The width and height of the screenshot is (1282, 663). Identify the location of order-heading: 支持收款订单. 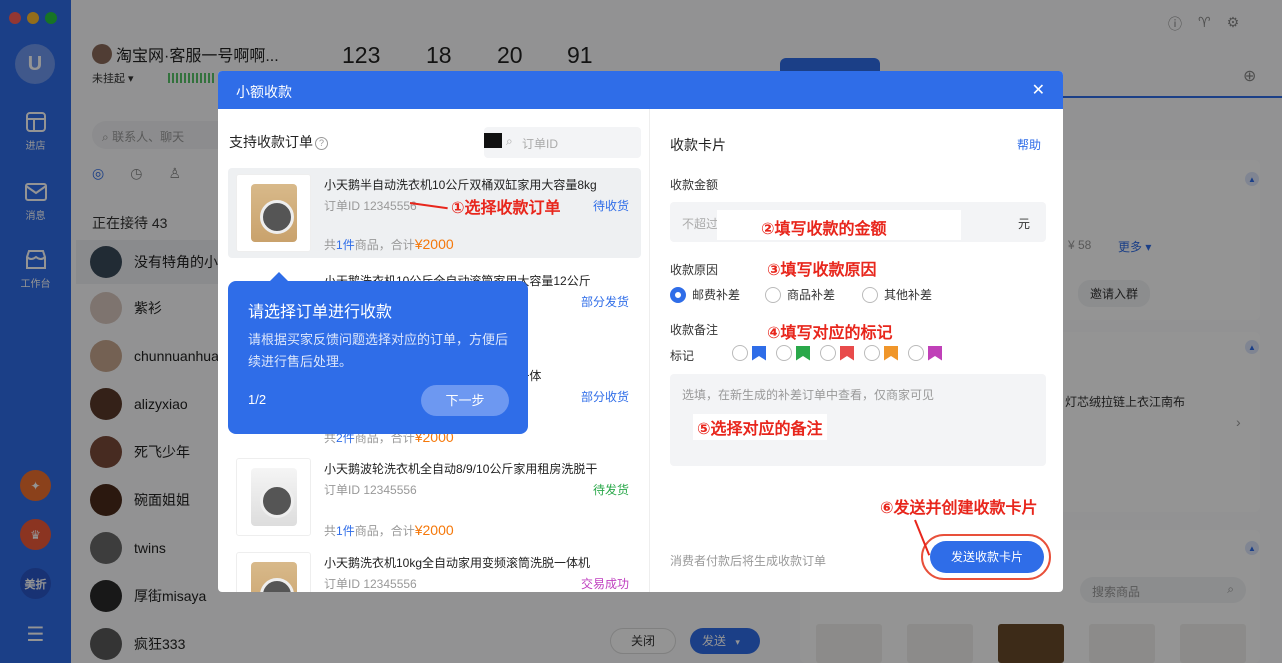
(271, 142).